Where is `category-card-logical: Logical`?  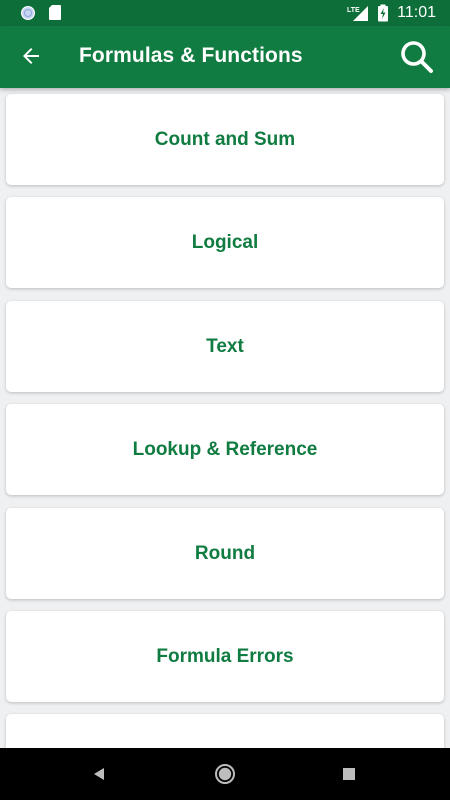 category-card-logical: Logical is located at coordinates (225, 242).